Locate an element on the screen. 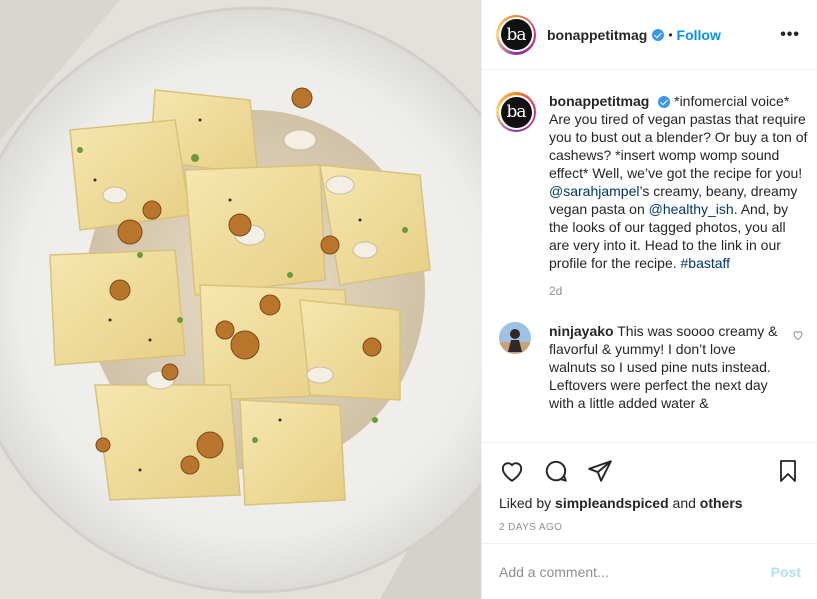 The image size is (817, 599). comment-username: ninjayako is located at coordinates (581, 331).